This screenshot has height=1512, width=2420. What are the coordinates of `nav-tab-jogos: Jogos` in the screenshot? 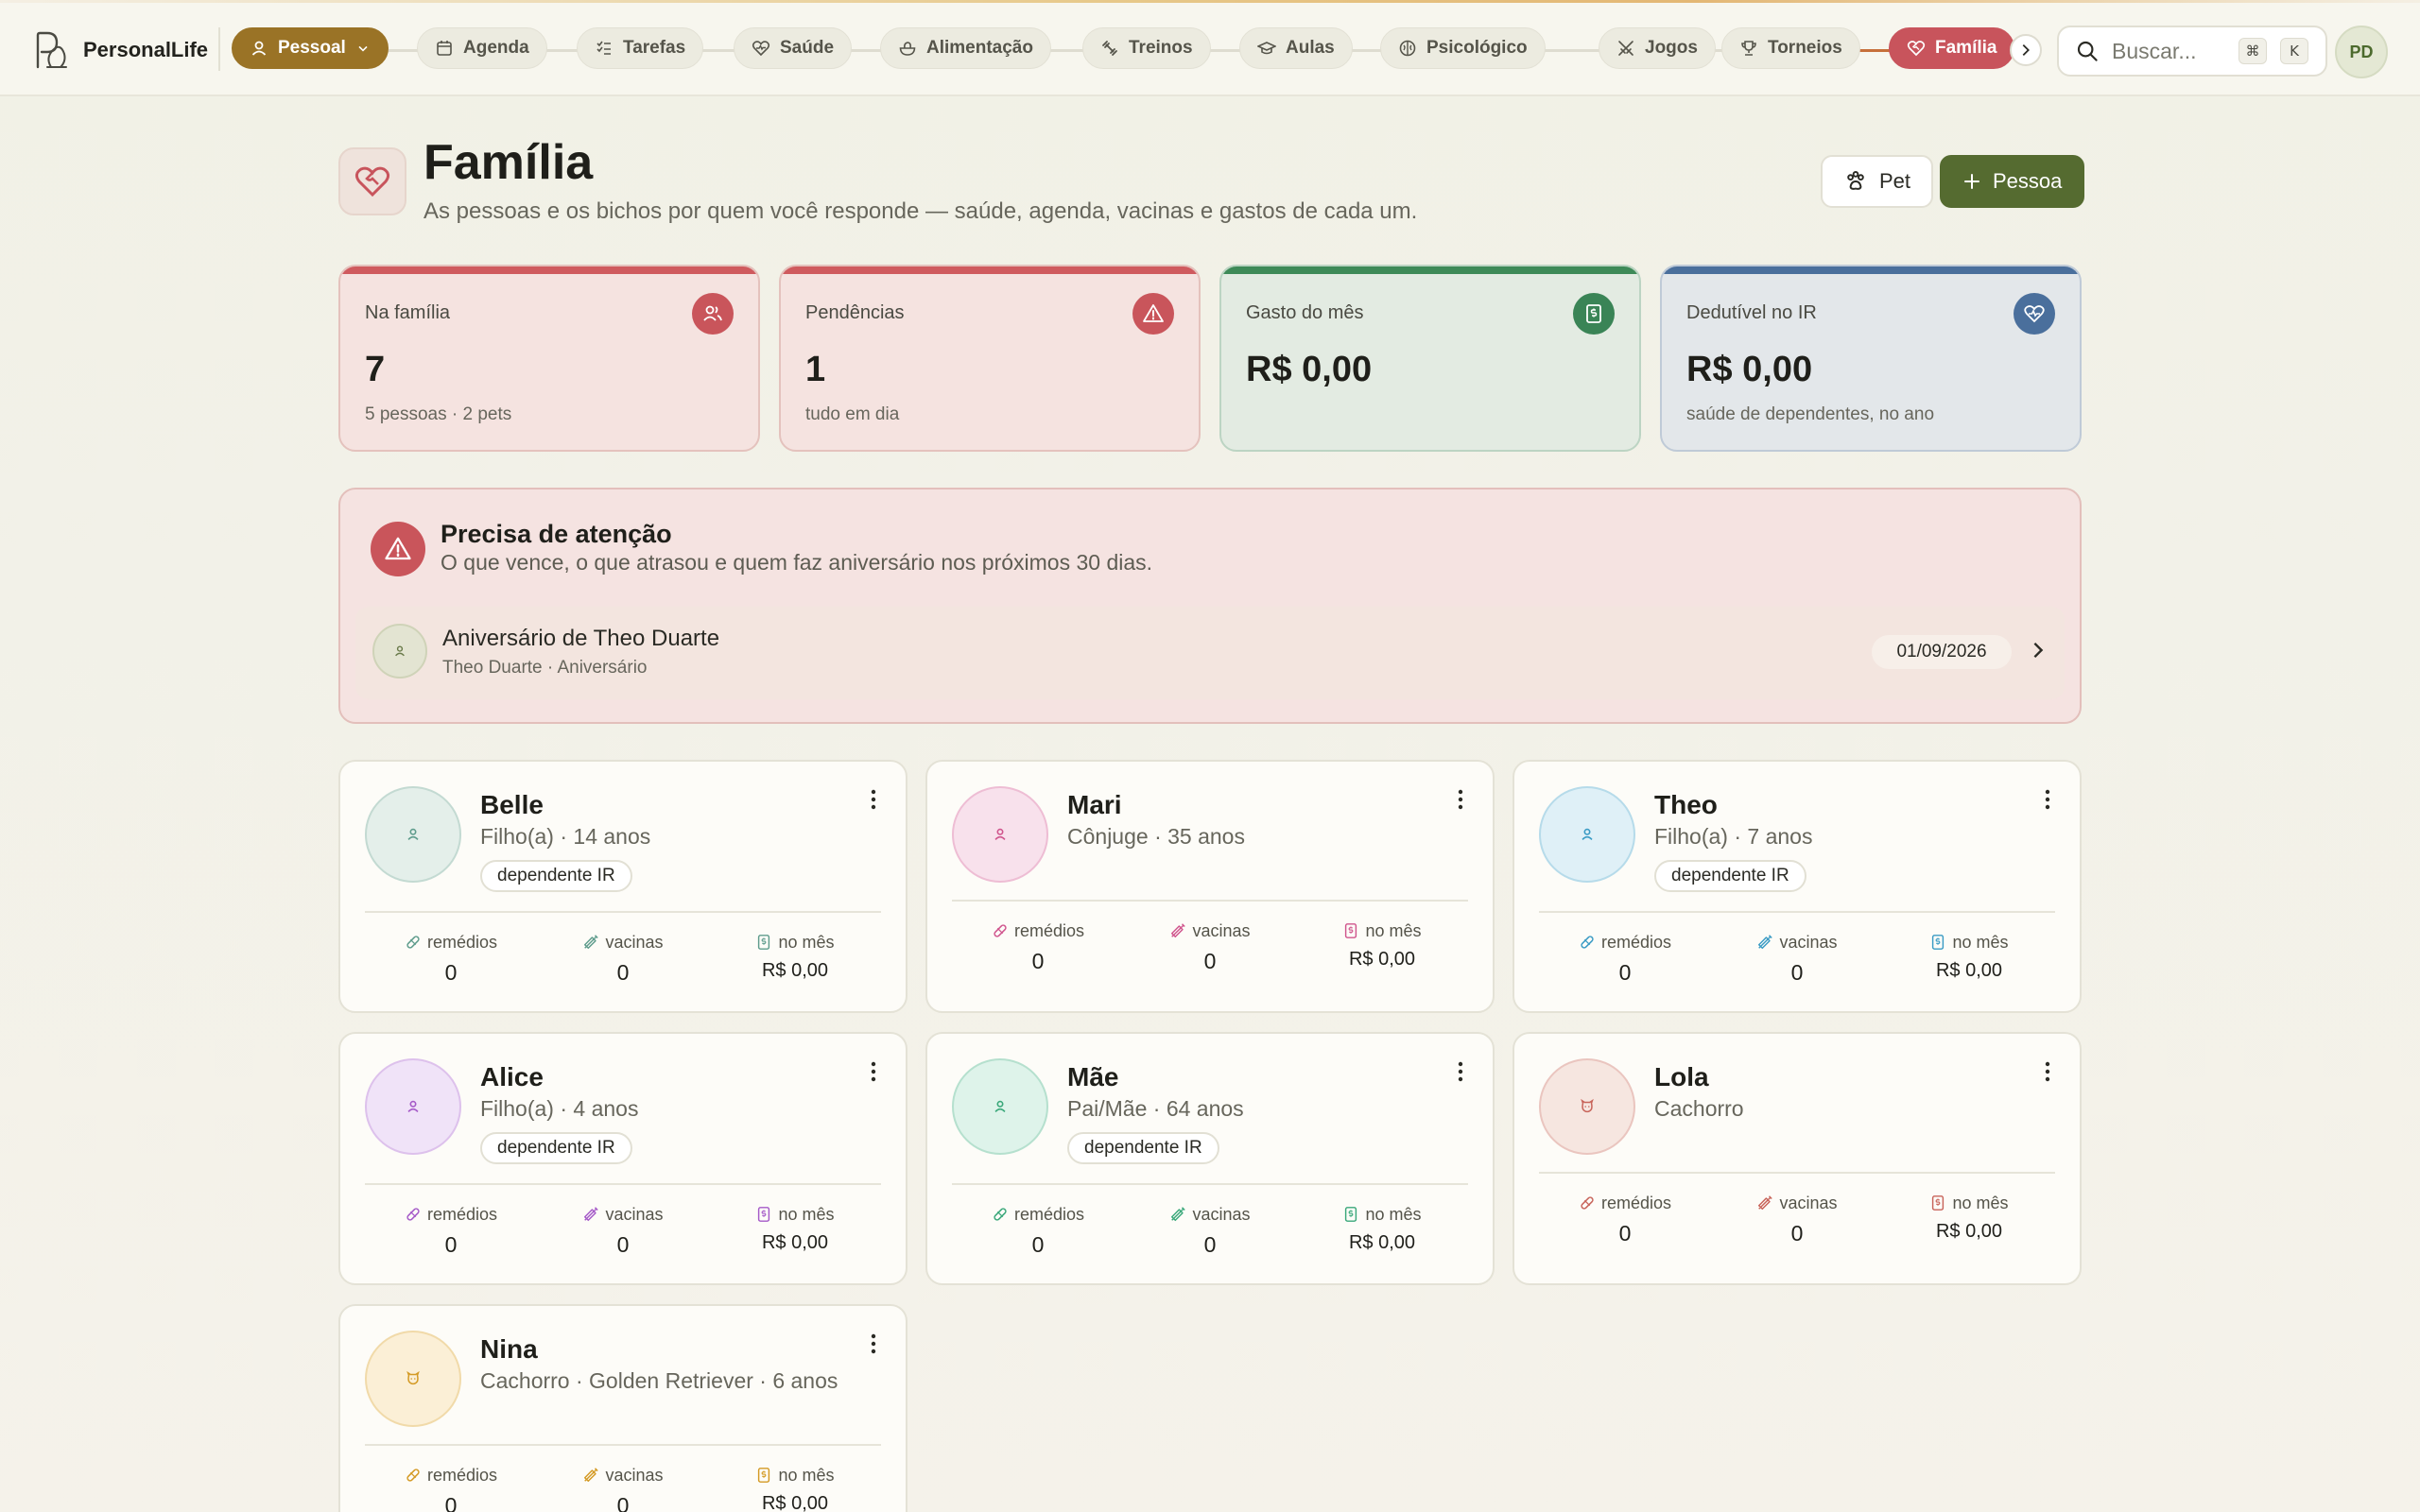 It's located at (1658, 48).